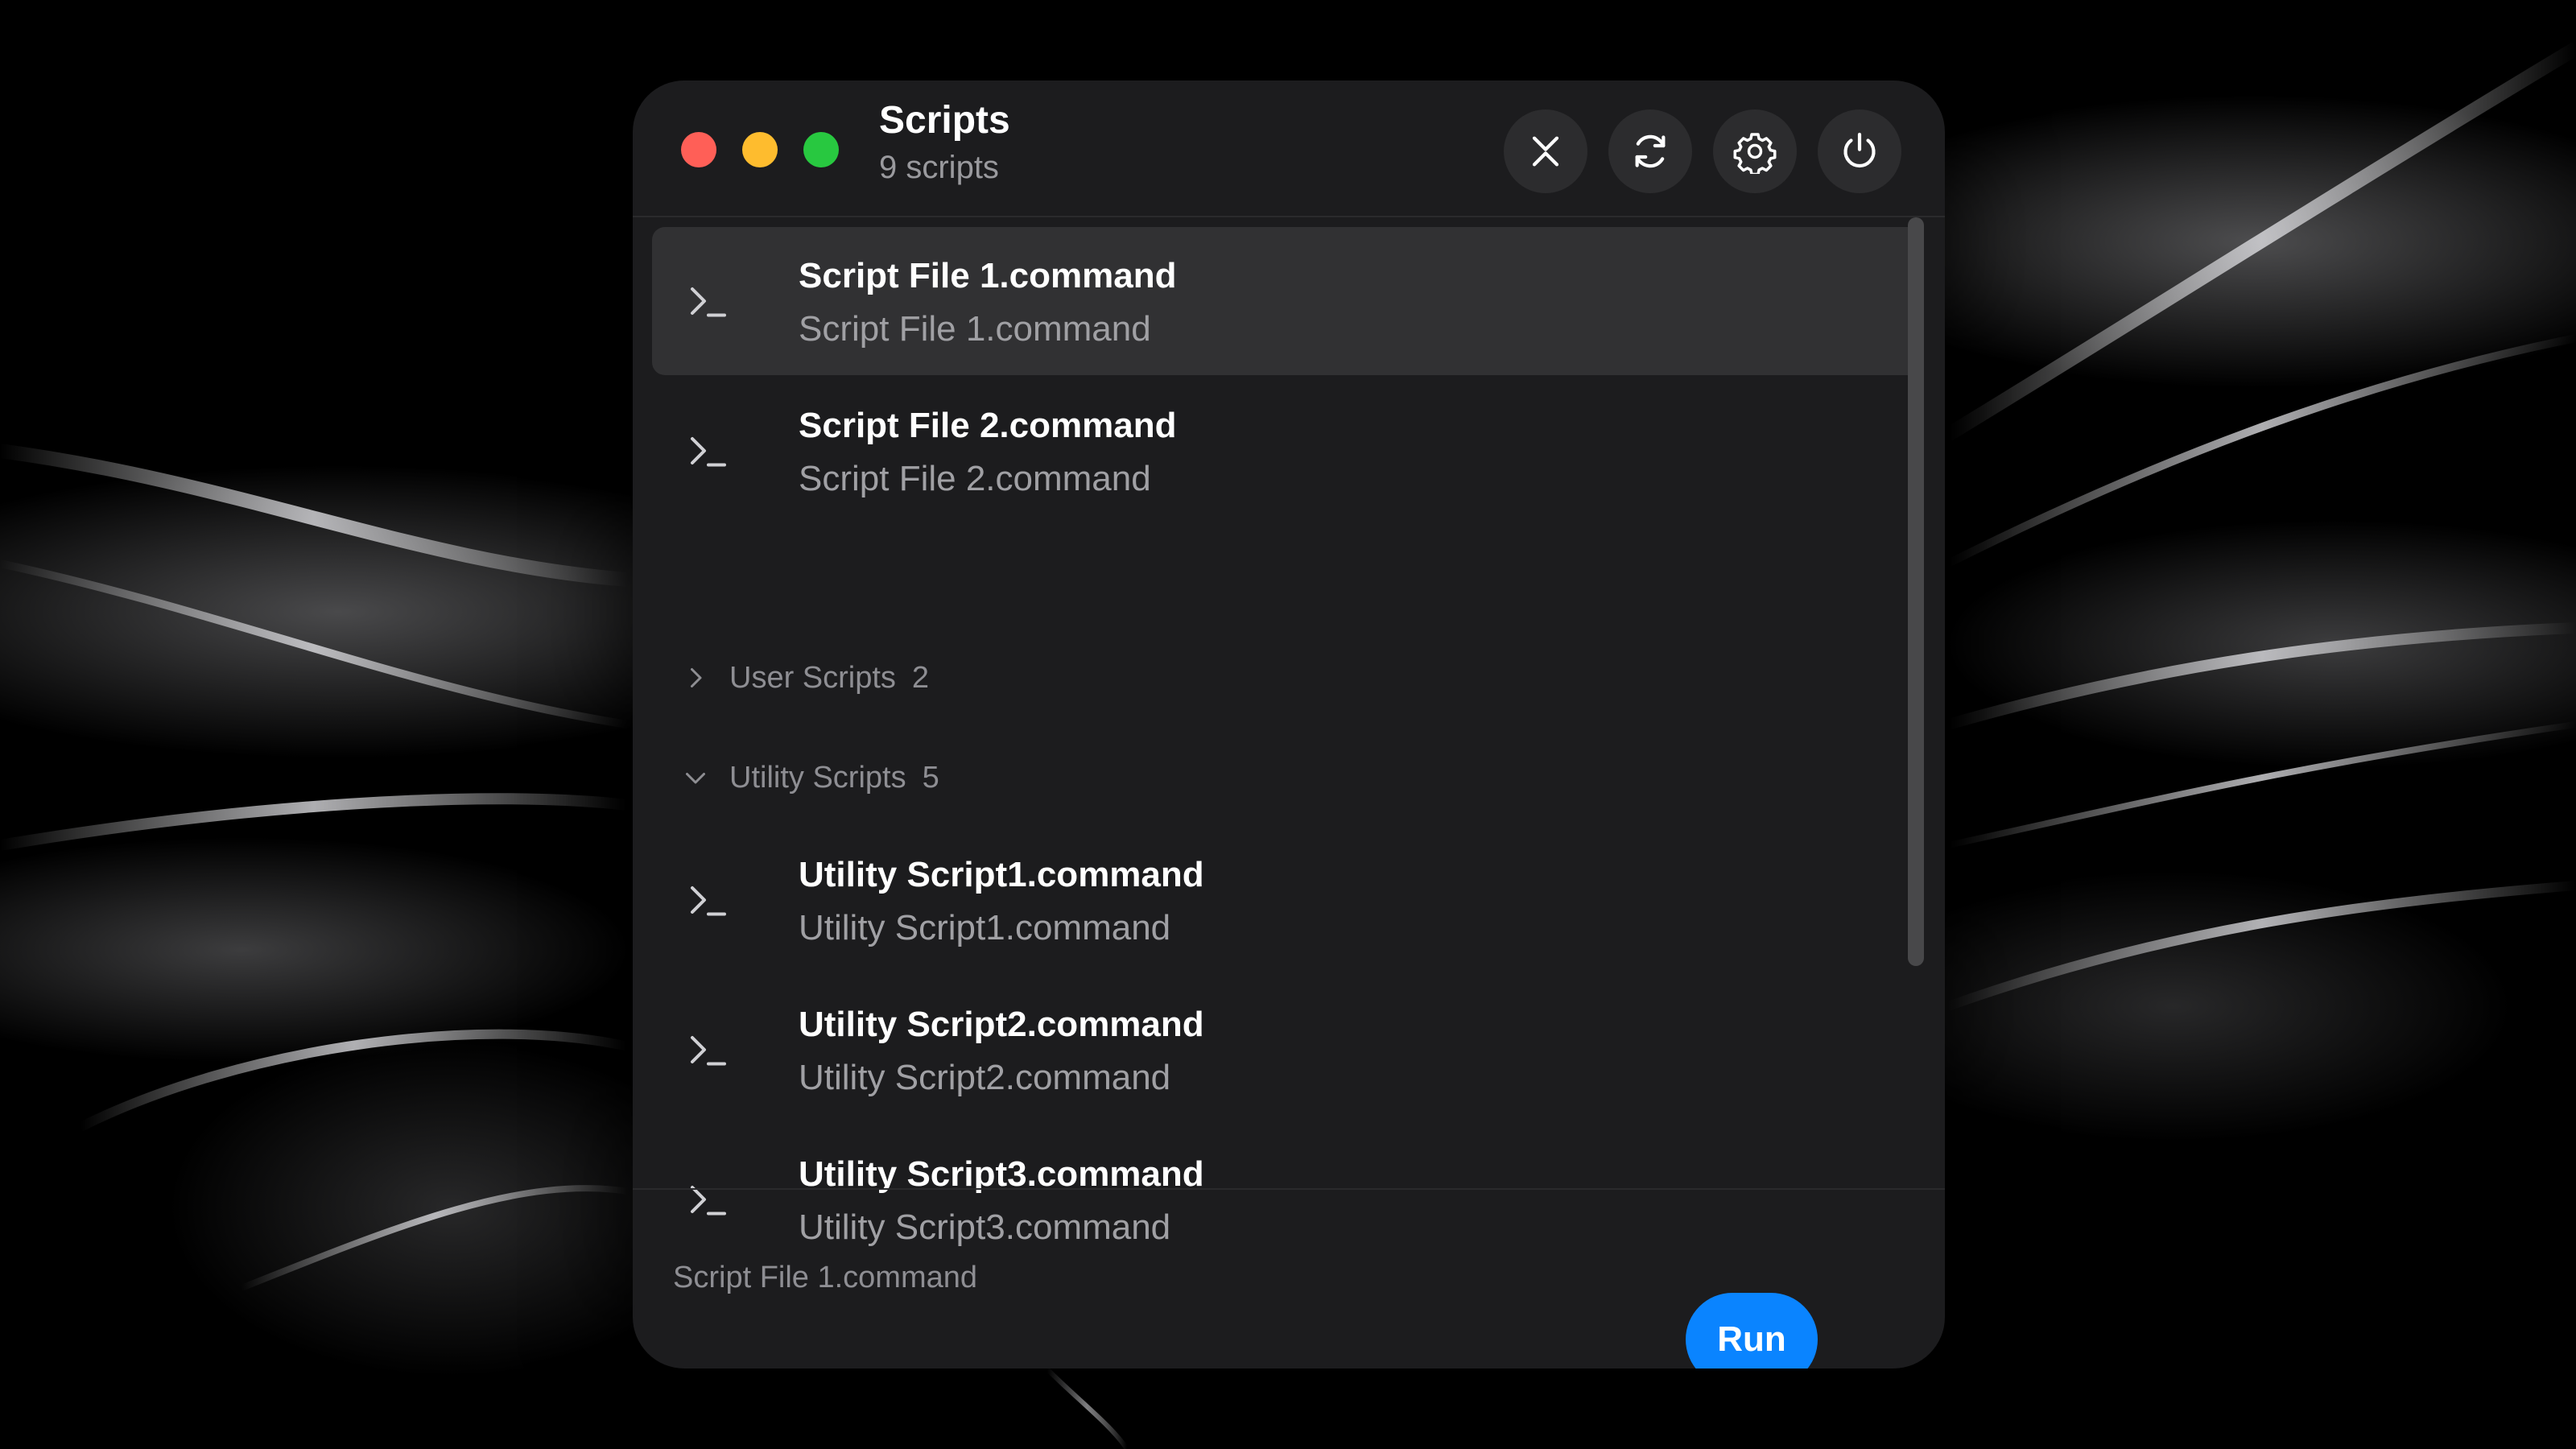 This screenshot has height=1449, width=2576. Describe the element at coordinates (985, 1077) in the screenshot. I see `script-subtitle: Utility Script2.command` at that location.